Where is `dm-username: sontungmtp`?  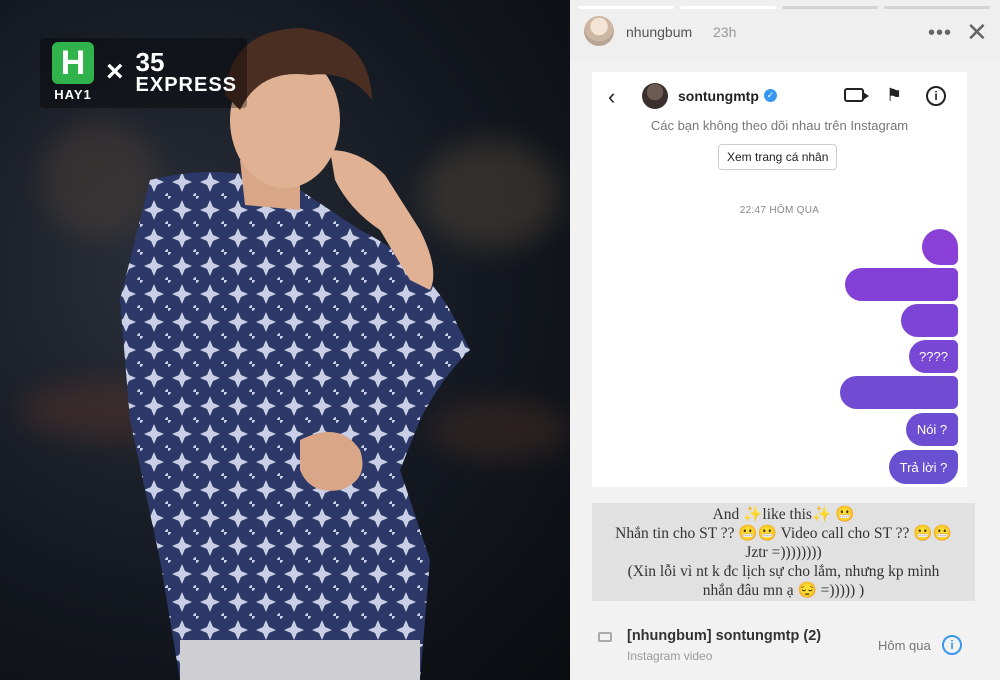
dm-username: sontungmtp is located at coordinates (718, 96).